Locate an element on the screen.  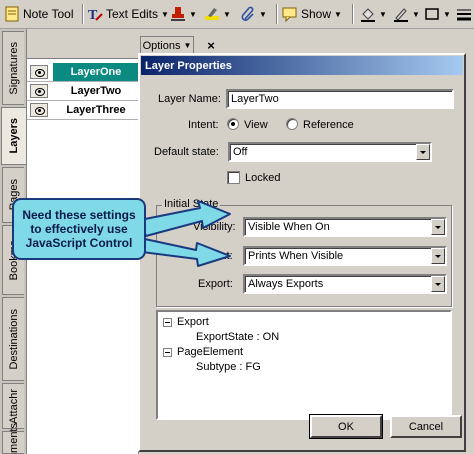
locked-label: Locked is located at coordinates (262, 178).